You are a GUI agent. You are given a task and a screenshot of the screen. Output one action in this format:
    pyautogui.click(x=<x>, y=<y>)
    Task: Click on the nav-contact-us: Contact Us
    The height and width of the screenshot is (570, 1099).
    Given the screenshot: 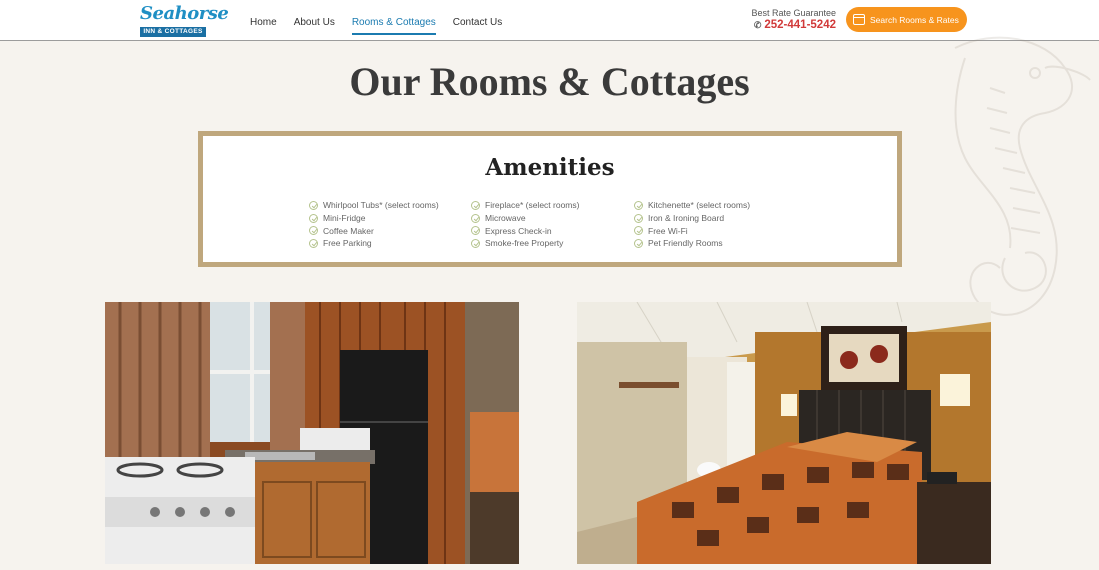 What is the action you would take?
    pyautogui.click(x=477, y=17)
    